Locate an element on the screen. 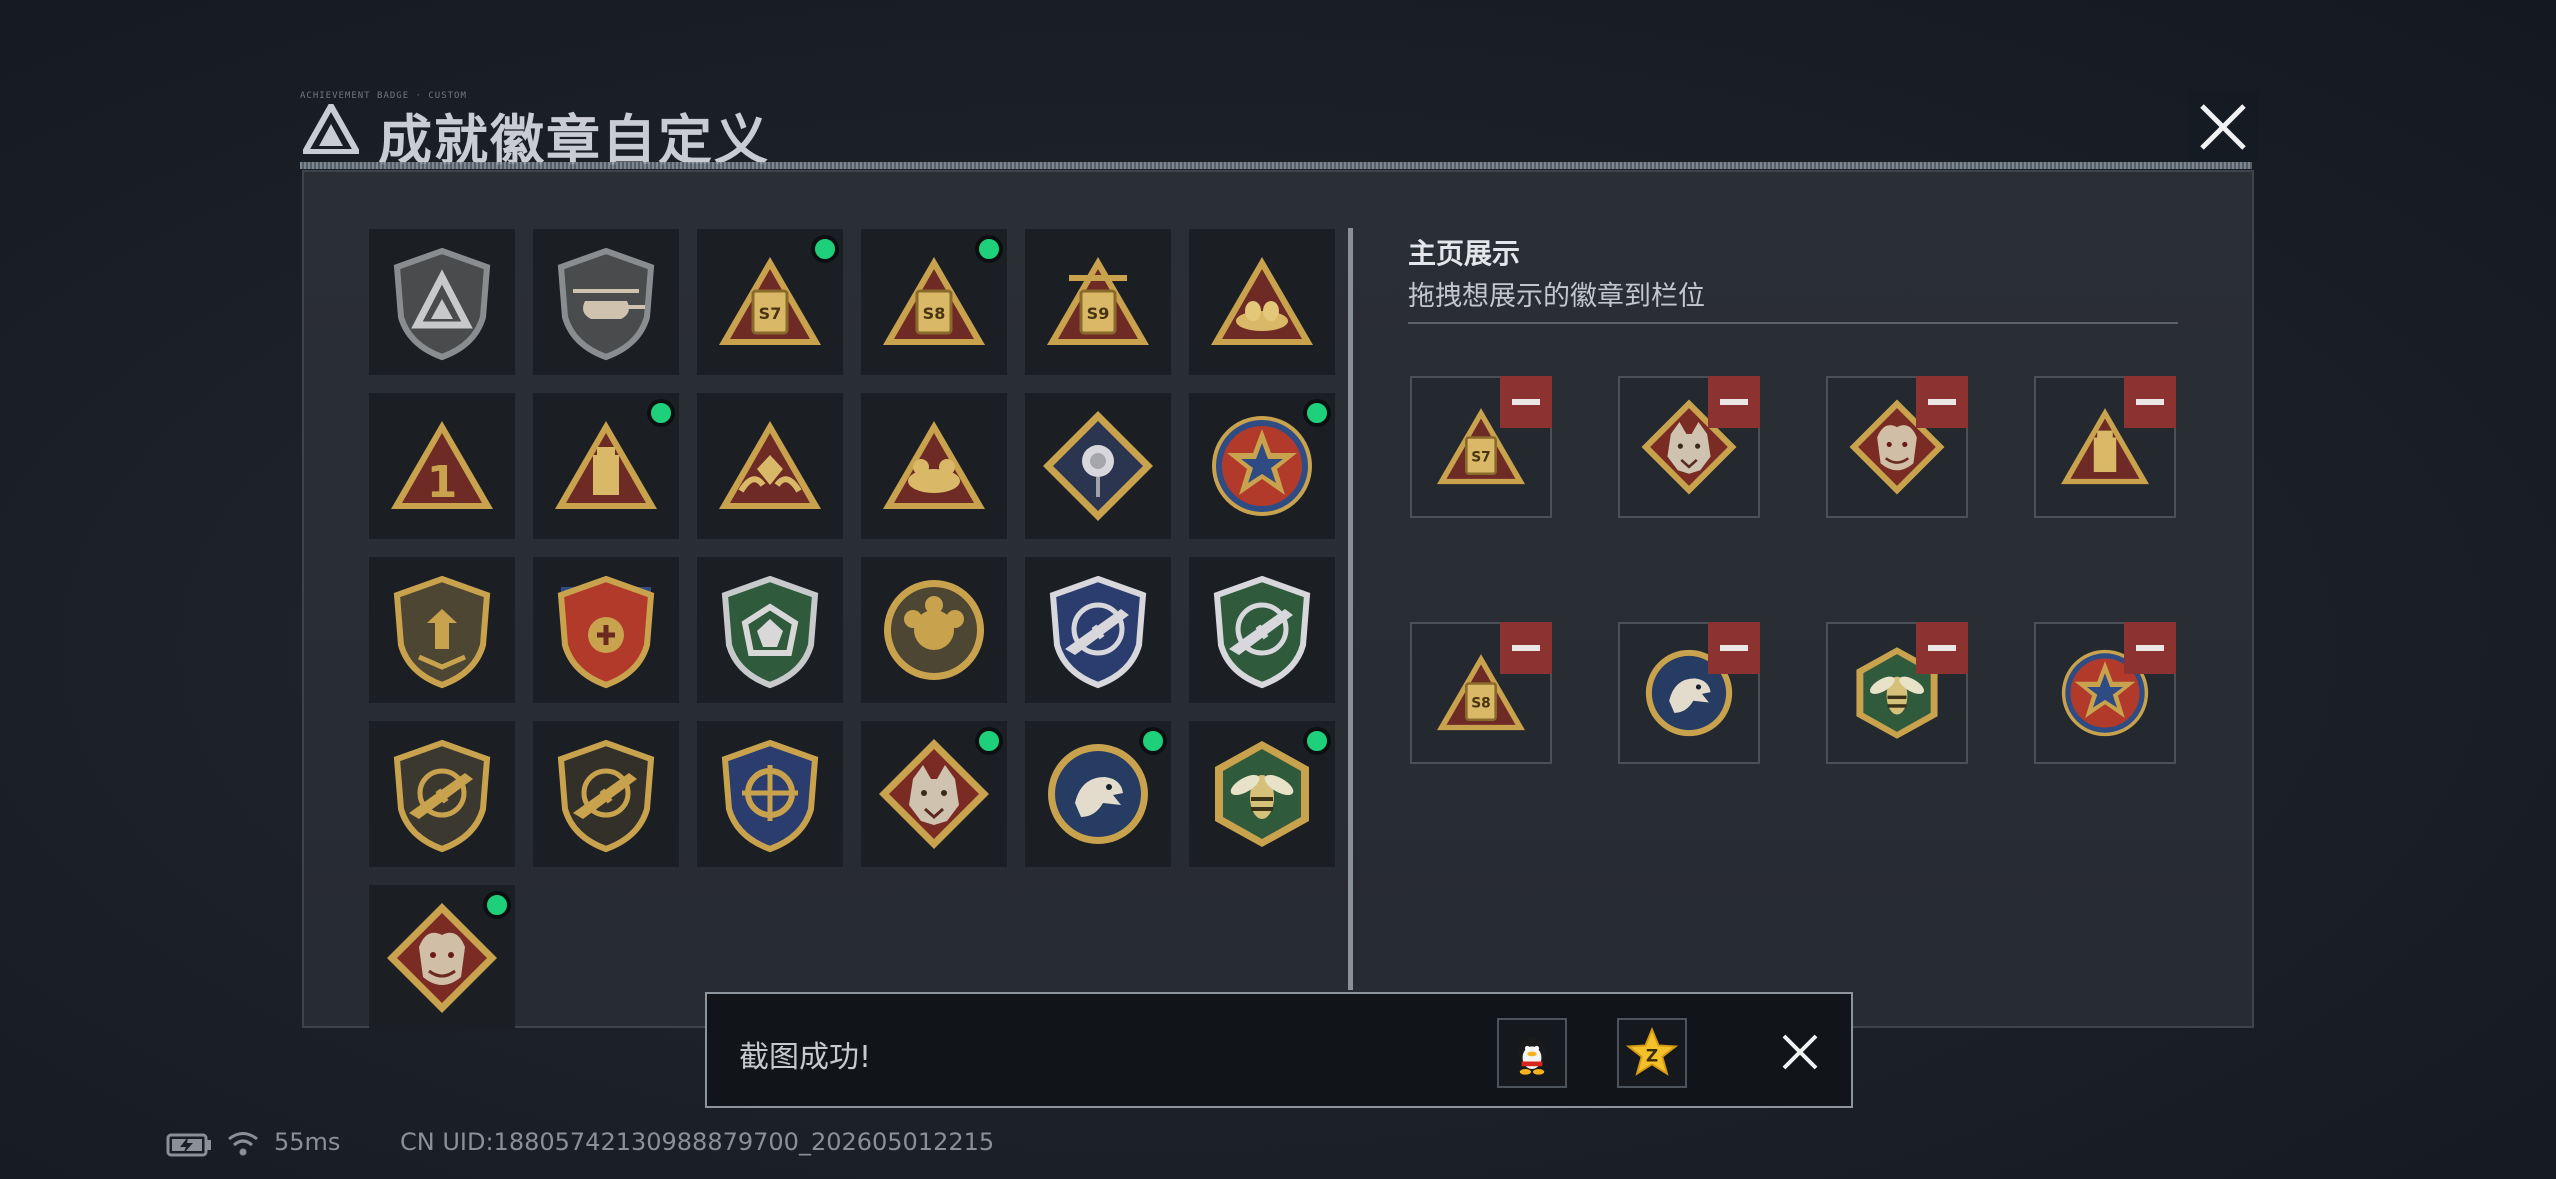  helicopter-badge is located at coordinates (606, 302).